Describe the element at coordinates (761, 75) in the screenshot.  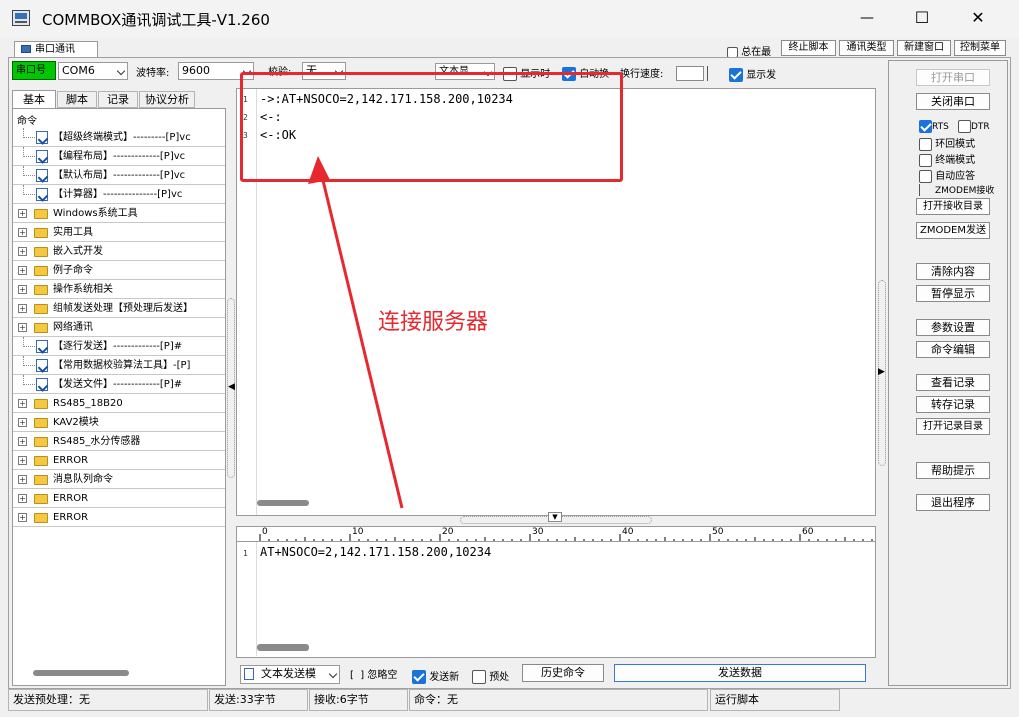
I see `show-send-label: 显示发` at that location.